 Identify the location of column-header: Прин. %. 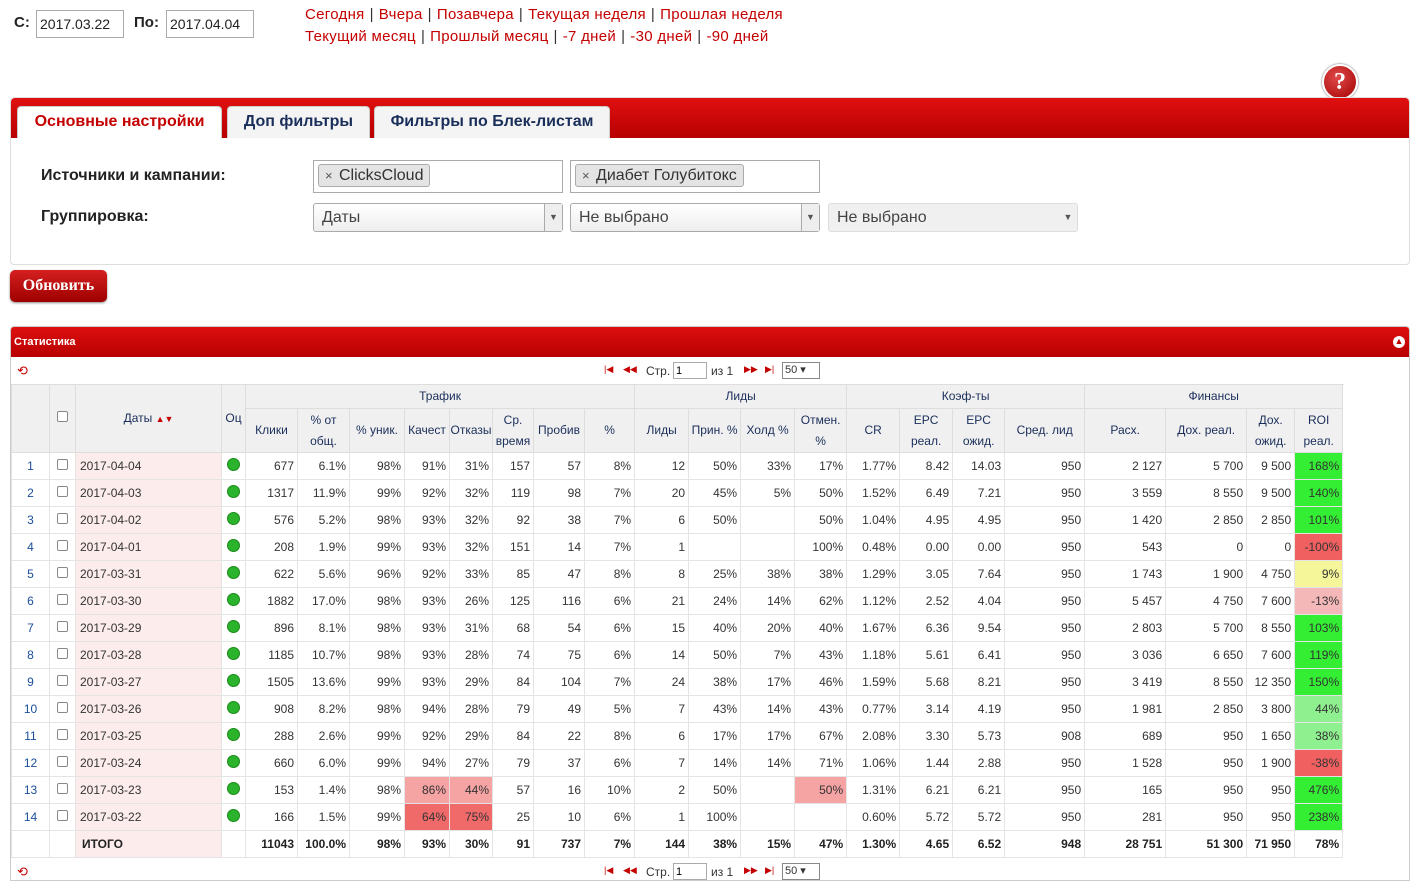
(715, 430).